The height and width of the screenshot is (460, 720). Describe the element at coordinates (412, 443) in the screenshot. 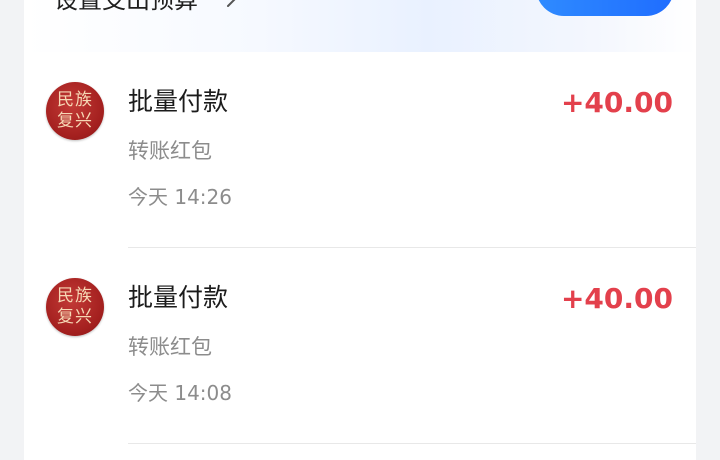

I see `row-divider` at that location.